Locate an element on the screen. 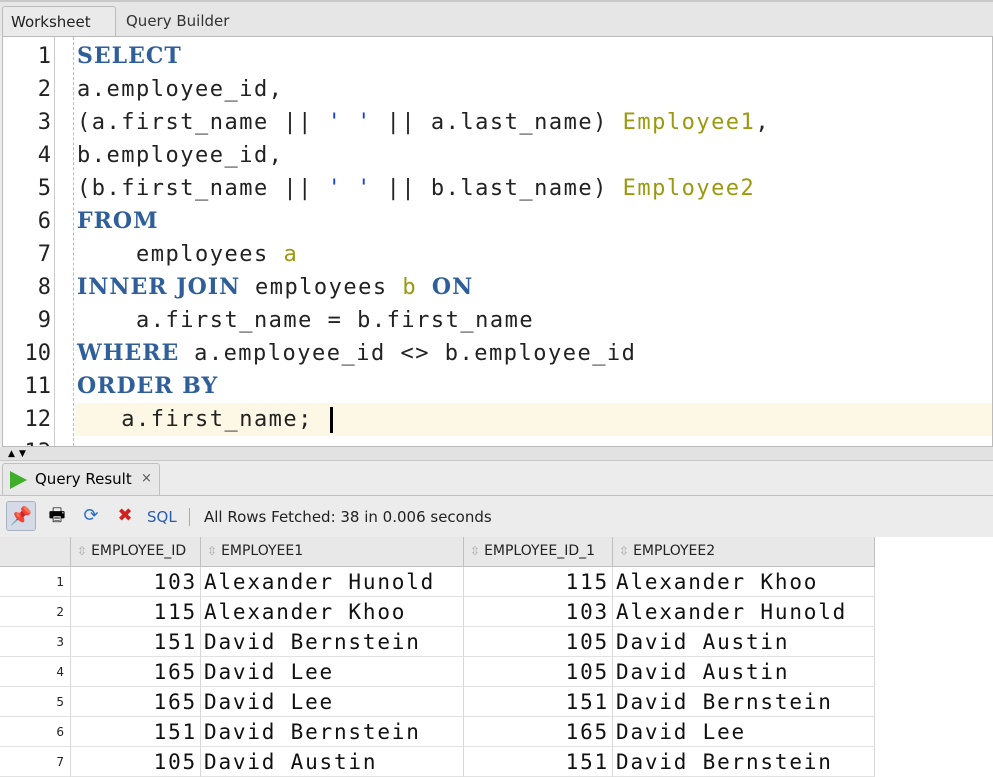 The width and height of the screenshot is (993, 777). table-row: 1 103 Alexander Hunold 115 Alexander Khoo is located at coordinates (437, 582).